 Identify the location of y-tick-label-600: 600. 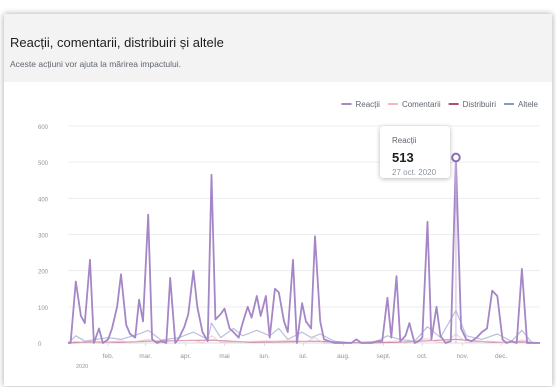
(43, 128).